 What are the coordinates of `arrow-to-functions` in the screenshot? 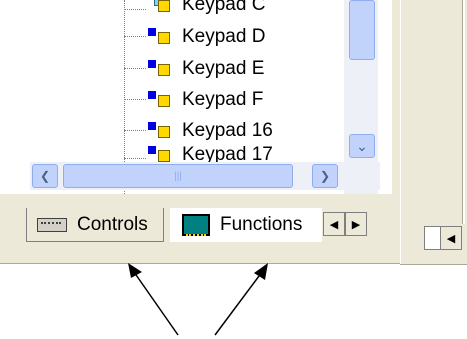 It's located at (238, 303).